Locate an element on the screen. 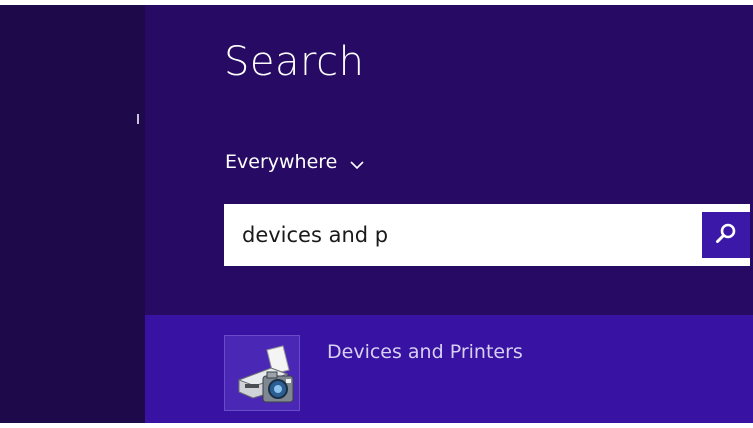 The image size is (753, 428). scroll-tick is located at coordinates (138, 119).